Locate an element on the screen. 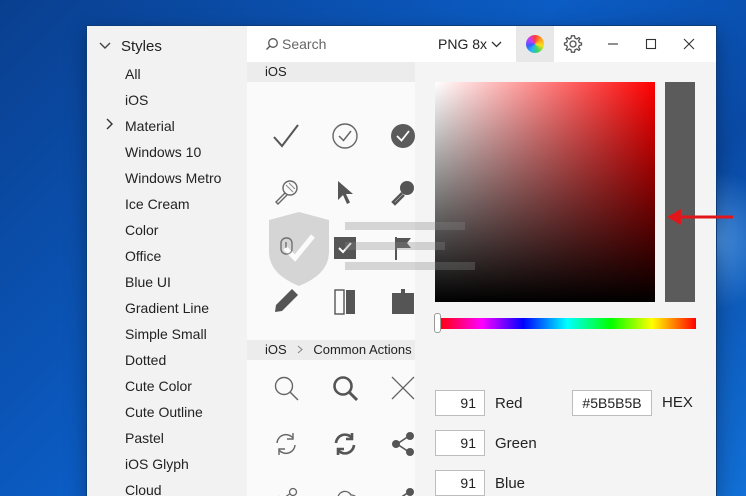 The image size is (746, 496). sidebar-item-simple-small: Simple Small is located at coordinates (167, 334).